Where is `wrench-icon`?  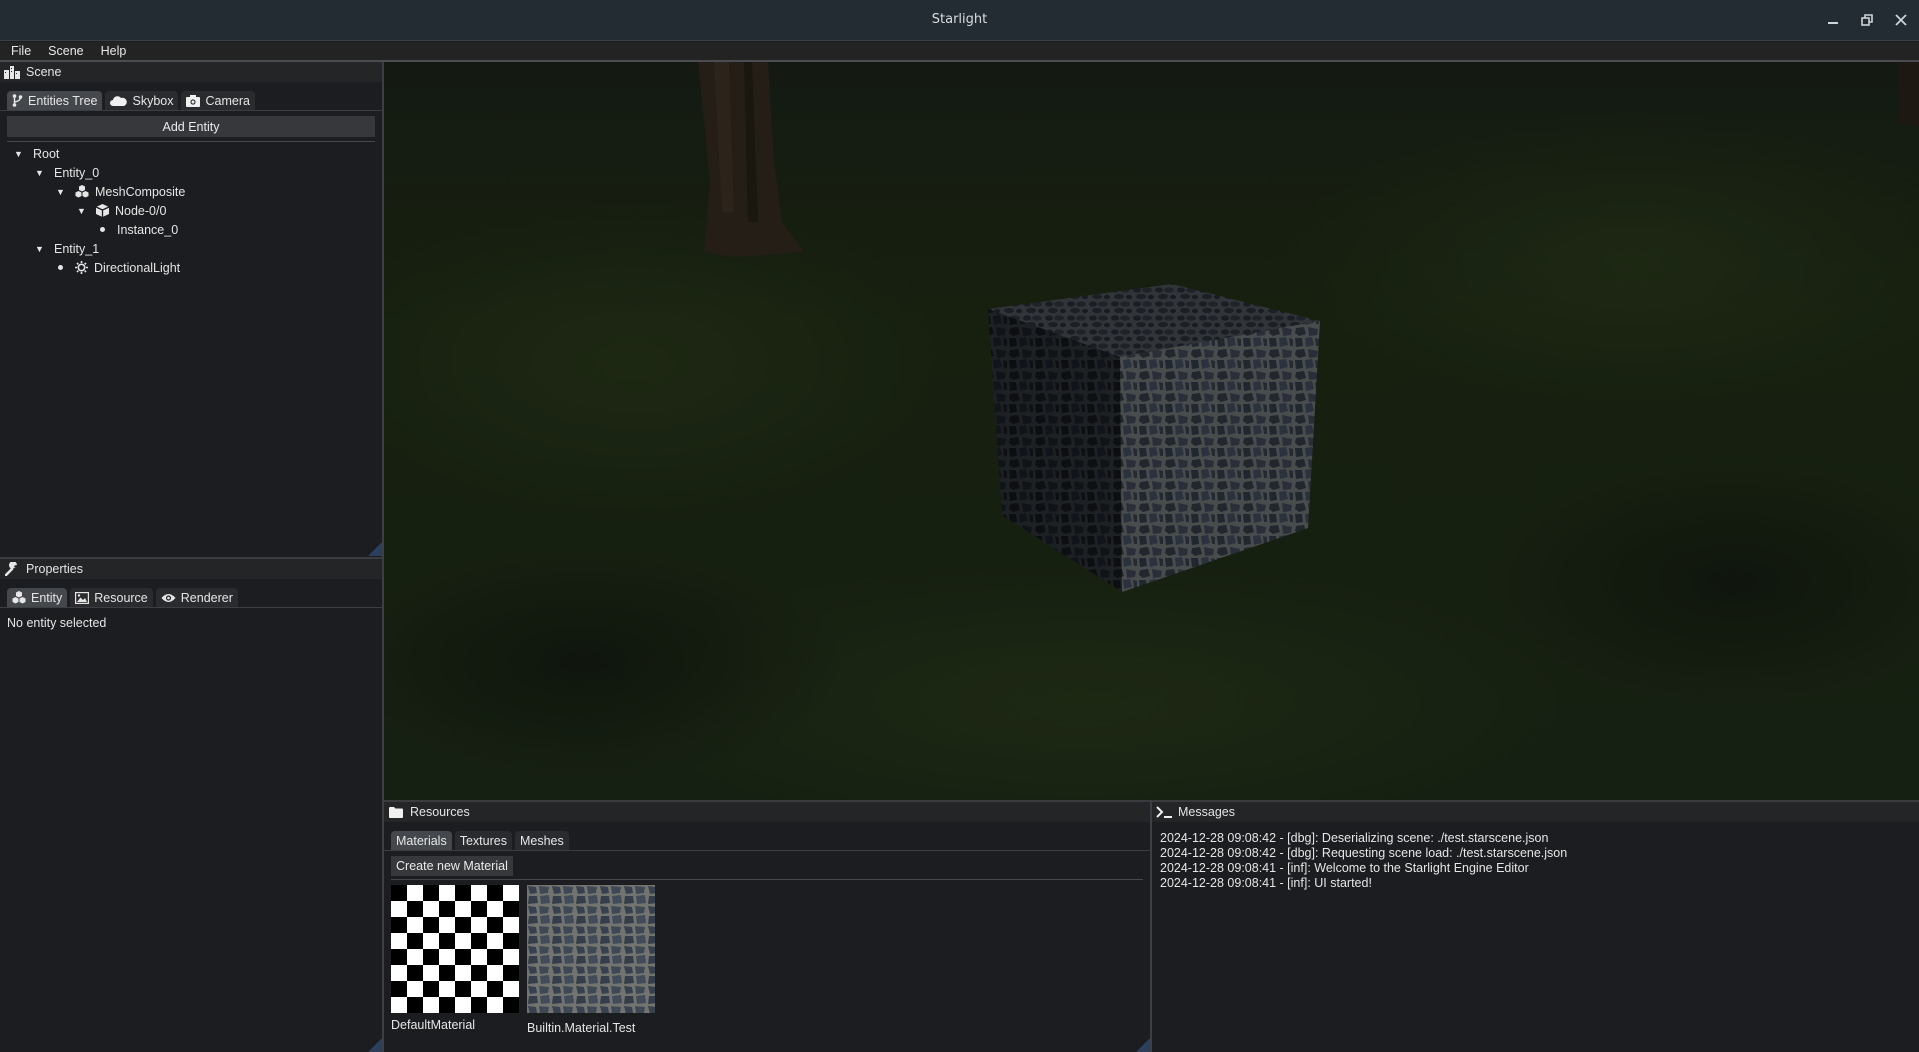
wrench-icon is located at coordinates (12, 569).